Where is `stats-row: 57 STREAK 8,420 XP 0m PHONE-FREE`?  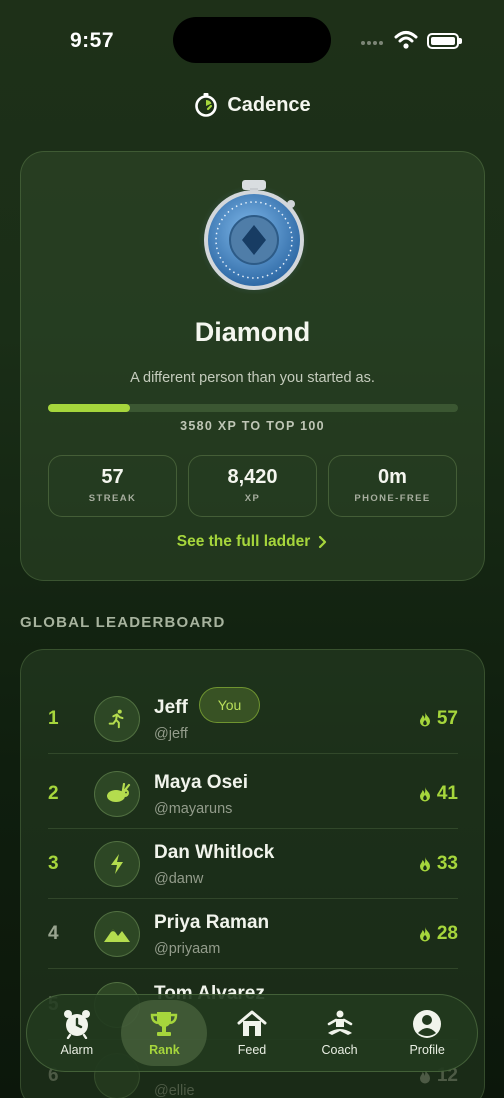
stats-row: 57 STREAK 8,420 XP 0m PHONE-FREE is located at coordinates (253, 486).